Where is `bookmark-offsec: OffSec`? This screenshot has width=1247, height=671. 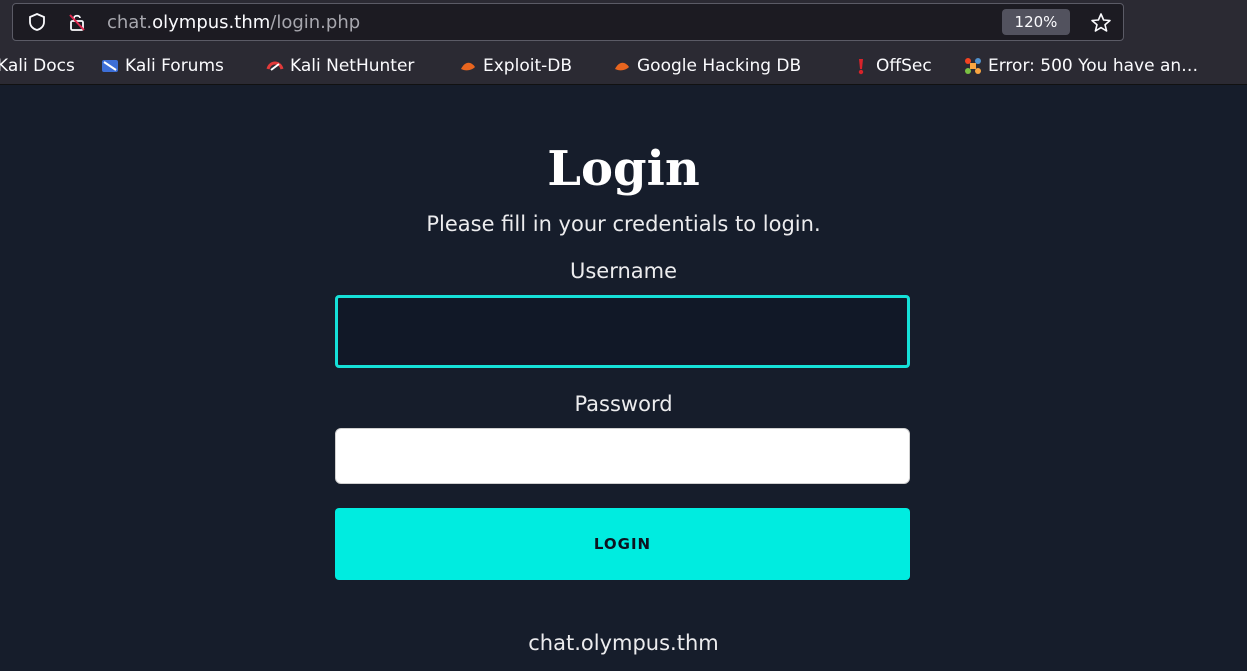 bookmark-offsec: OffSec is located at coordinates (892, 66).